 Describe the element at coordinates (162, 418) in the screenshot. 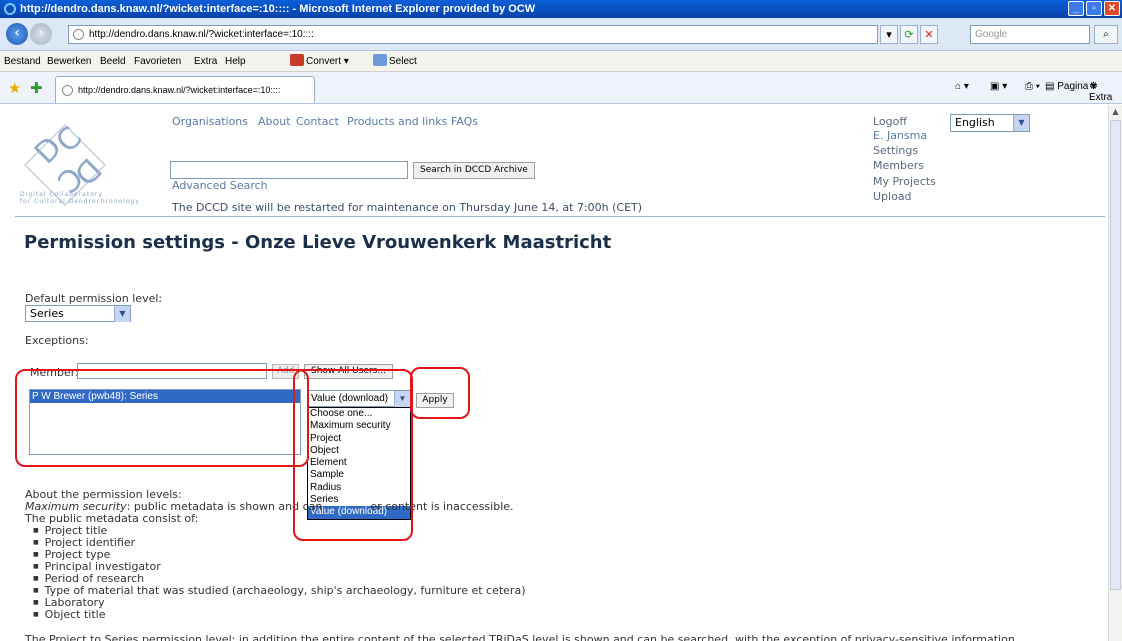

I see `annotation-box-exceptions` at that location.